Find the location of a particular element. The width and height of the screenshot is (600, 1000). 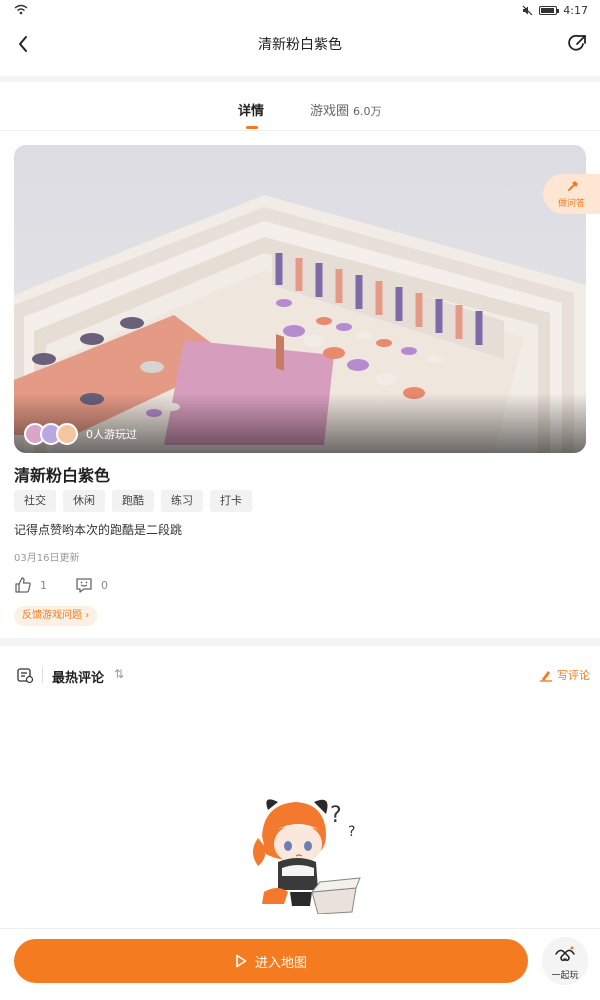

tab-indicator is located at coordinates (252, 127).